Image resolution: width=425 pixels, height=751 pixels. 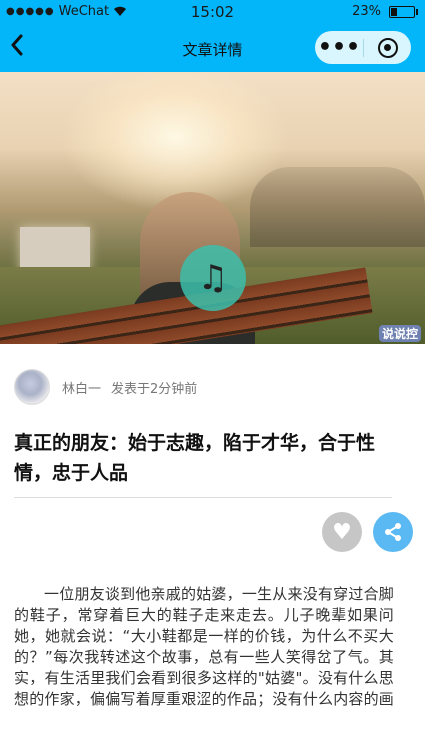 I want to click on background-trees, so click(x=337, y=207).